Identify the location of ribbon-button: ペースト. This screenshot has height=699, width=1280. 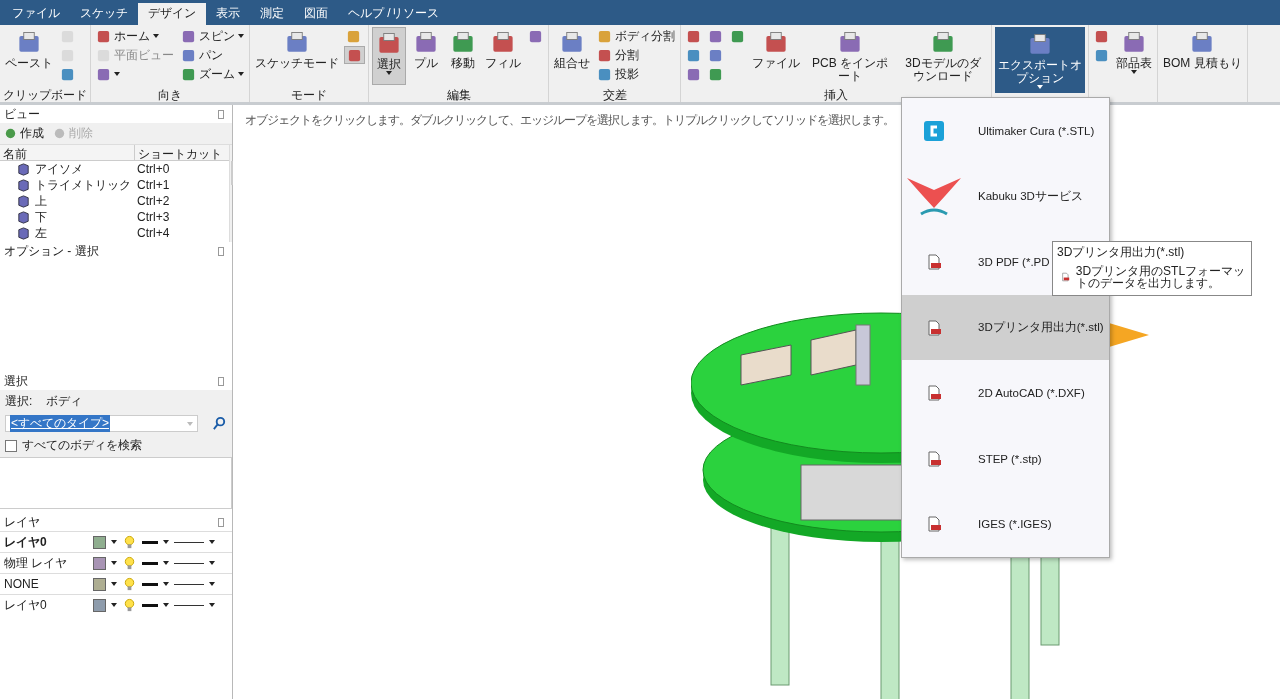
(29, 56).